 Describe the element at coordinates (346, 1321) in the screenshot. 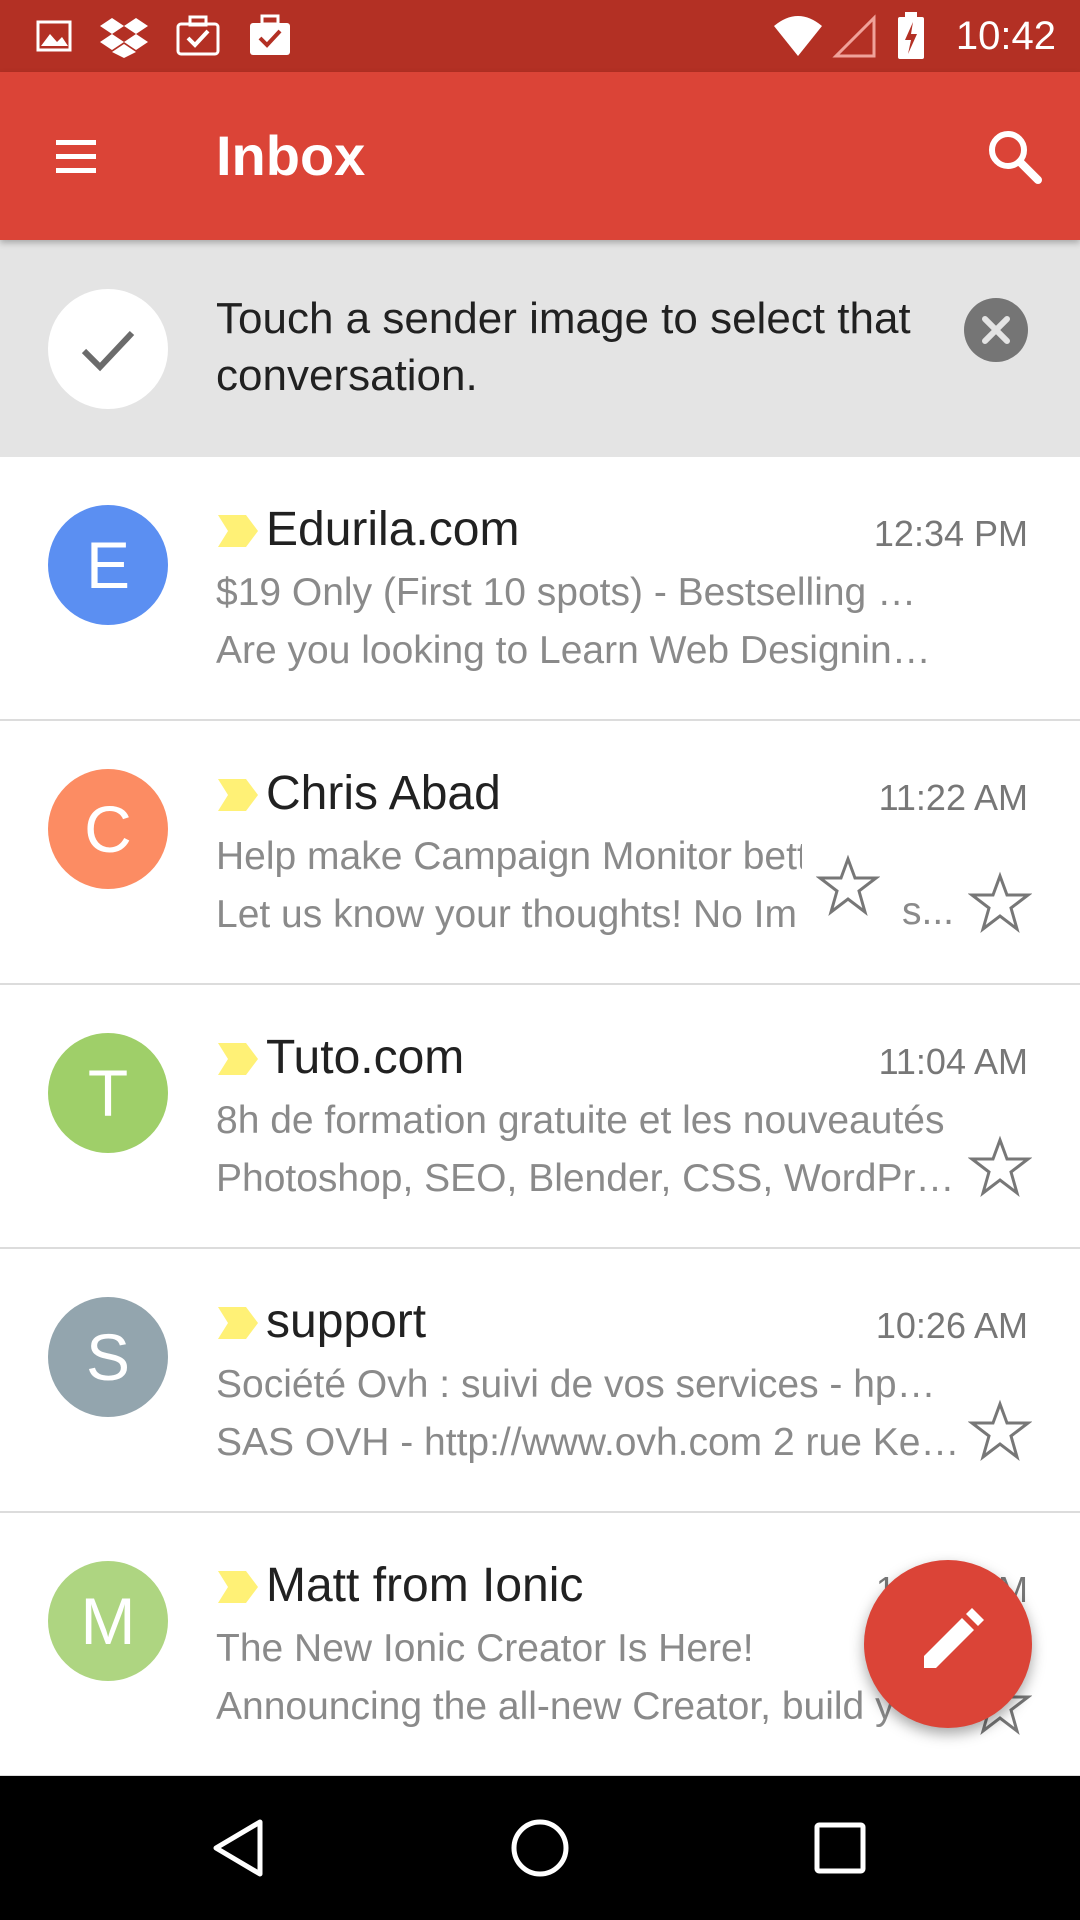

I see `sender-name: support` at that location.